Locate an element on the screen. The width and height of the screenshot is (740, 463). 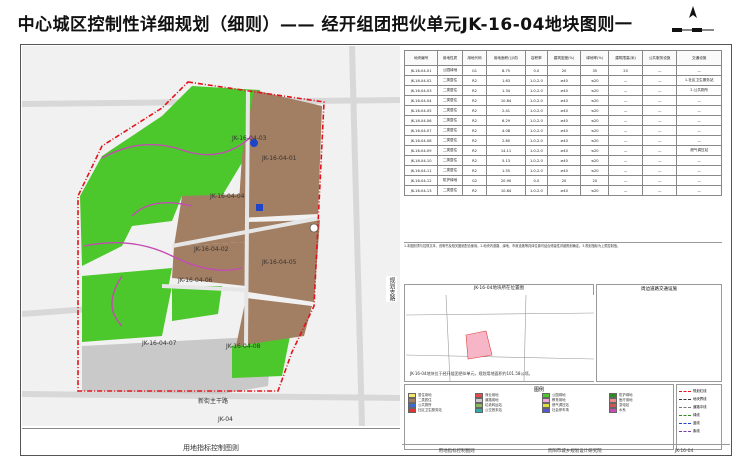
table-cell: 14.11 is located at coordinates (506, 150).